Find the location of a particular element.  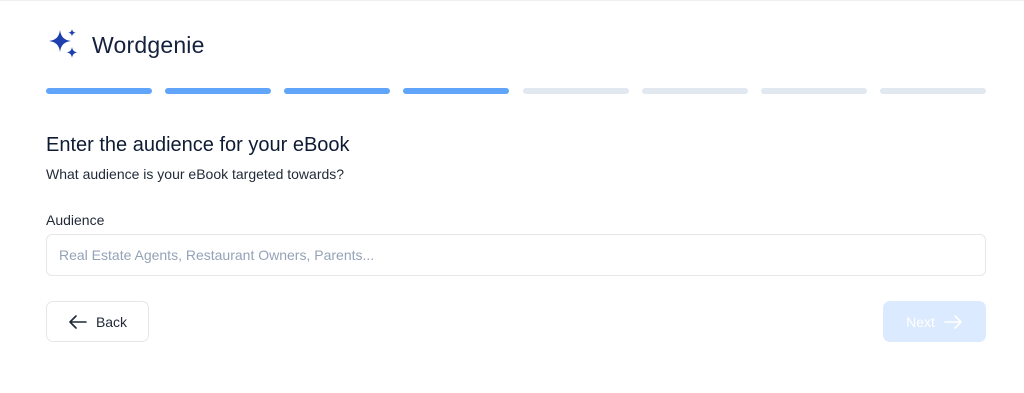

sparkles-icon is located at coordinates (63, 45).